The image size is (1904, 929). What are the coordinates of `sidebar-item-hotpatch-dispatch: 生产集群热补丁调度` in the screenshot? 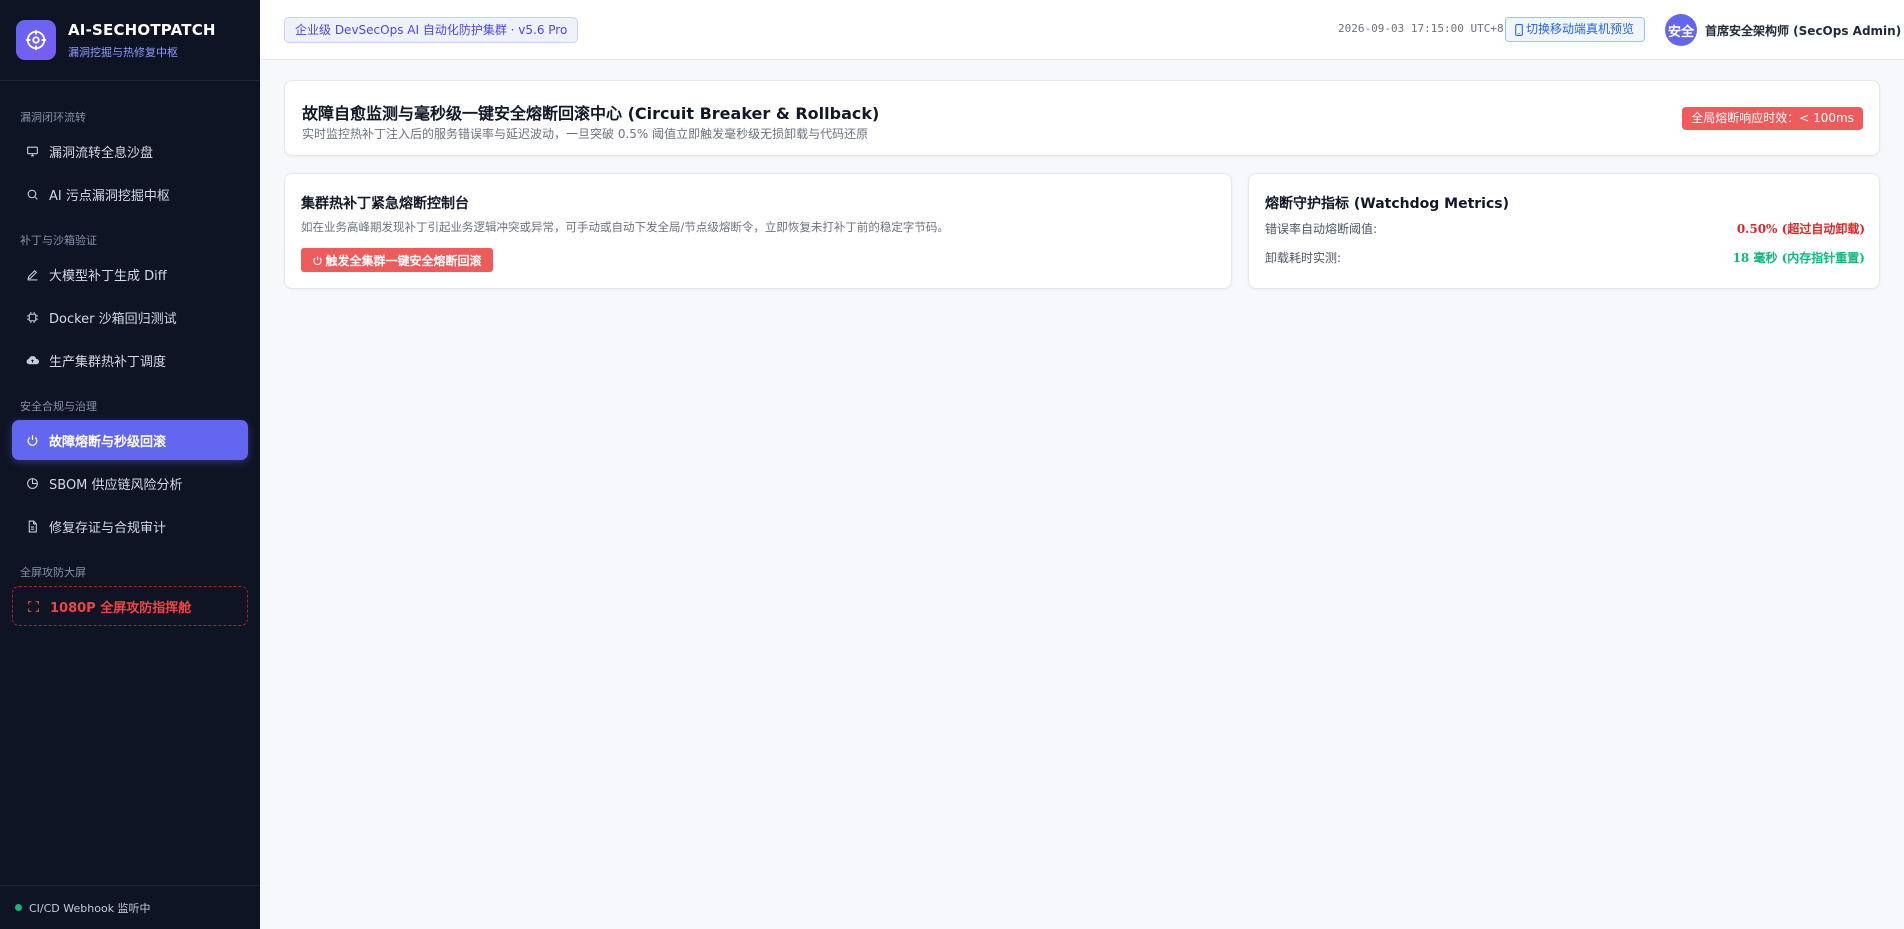 It's located at (130, 360).